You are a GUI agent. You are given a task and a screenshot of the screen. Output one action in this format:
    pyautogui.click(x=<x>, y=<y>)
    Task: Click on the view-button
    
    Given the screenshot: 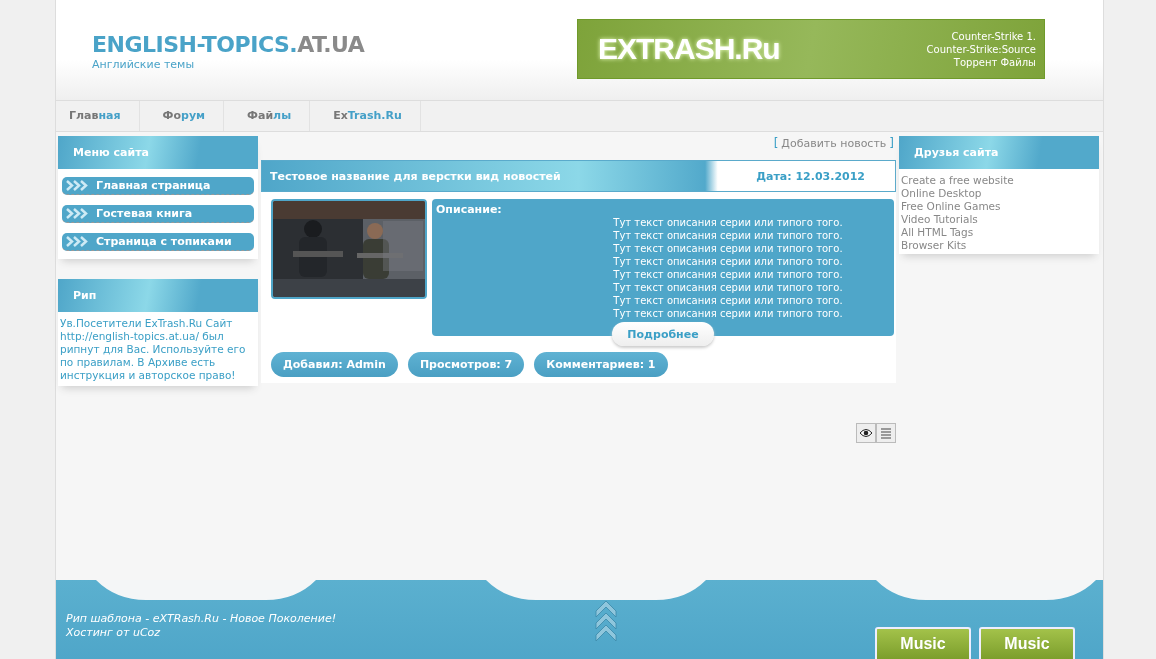 What is the action you would take?
    pyautogui.click(x=866, y=433)
    